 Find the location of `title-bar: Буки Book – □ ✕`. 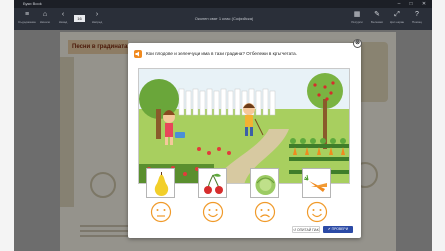

title-bar: Буки Book – □ ✕ is located at coordinates (223, 4).